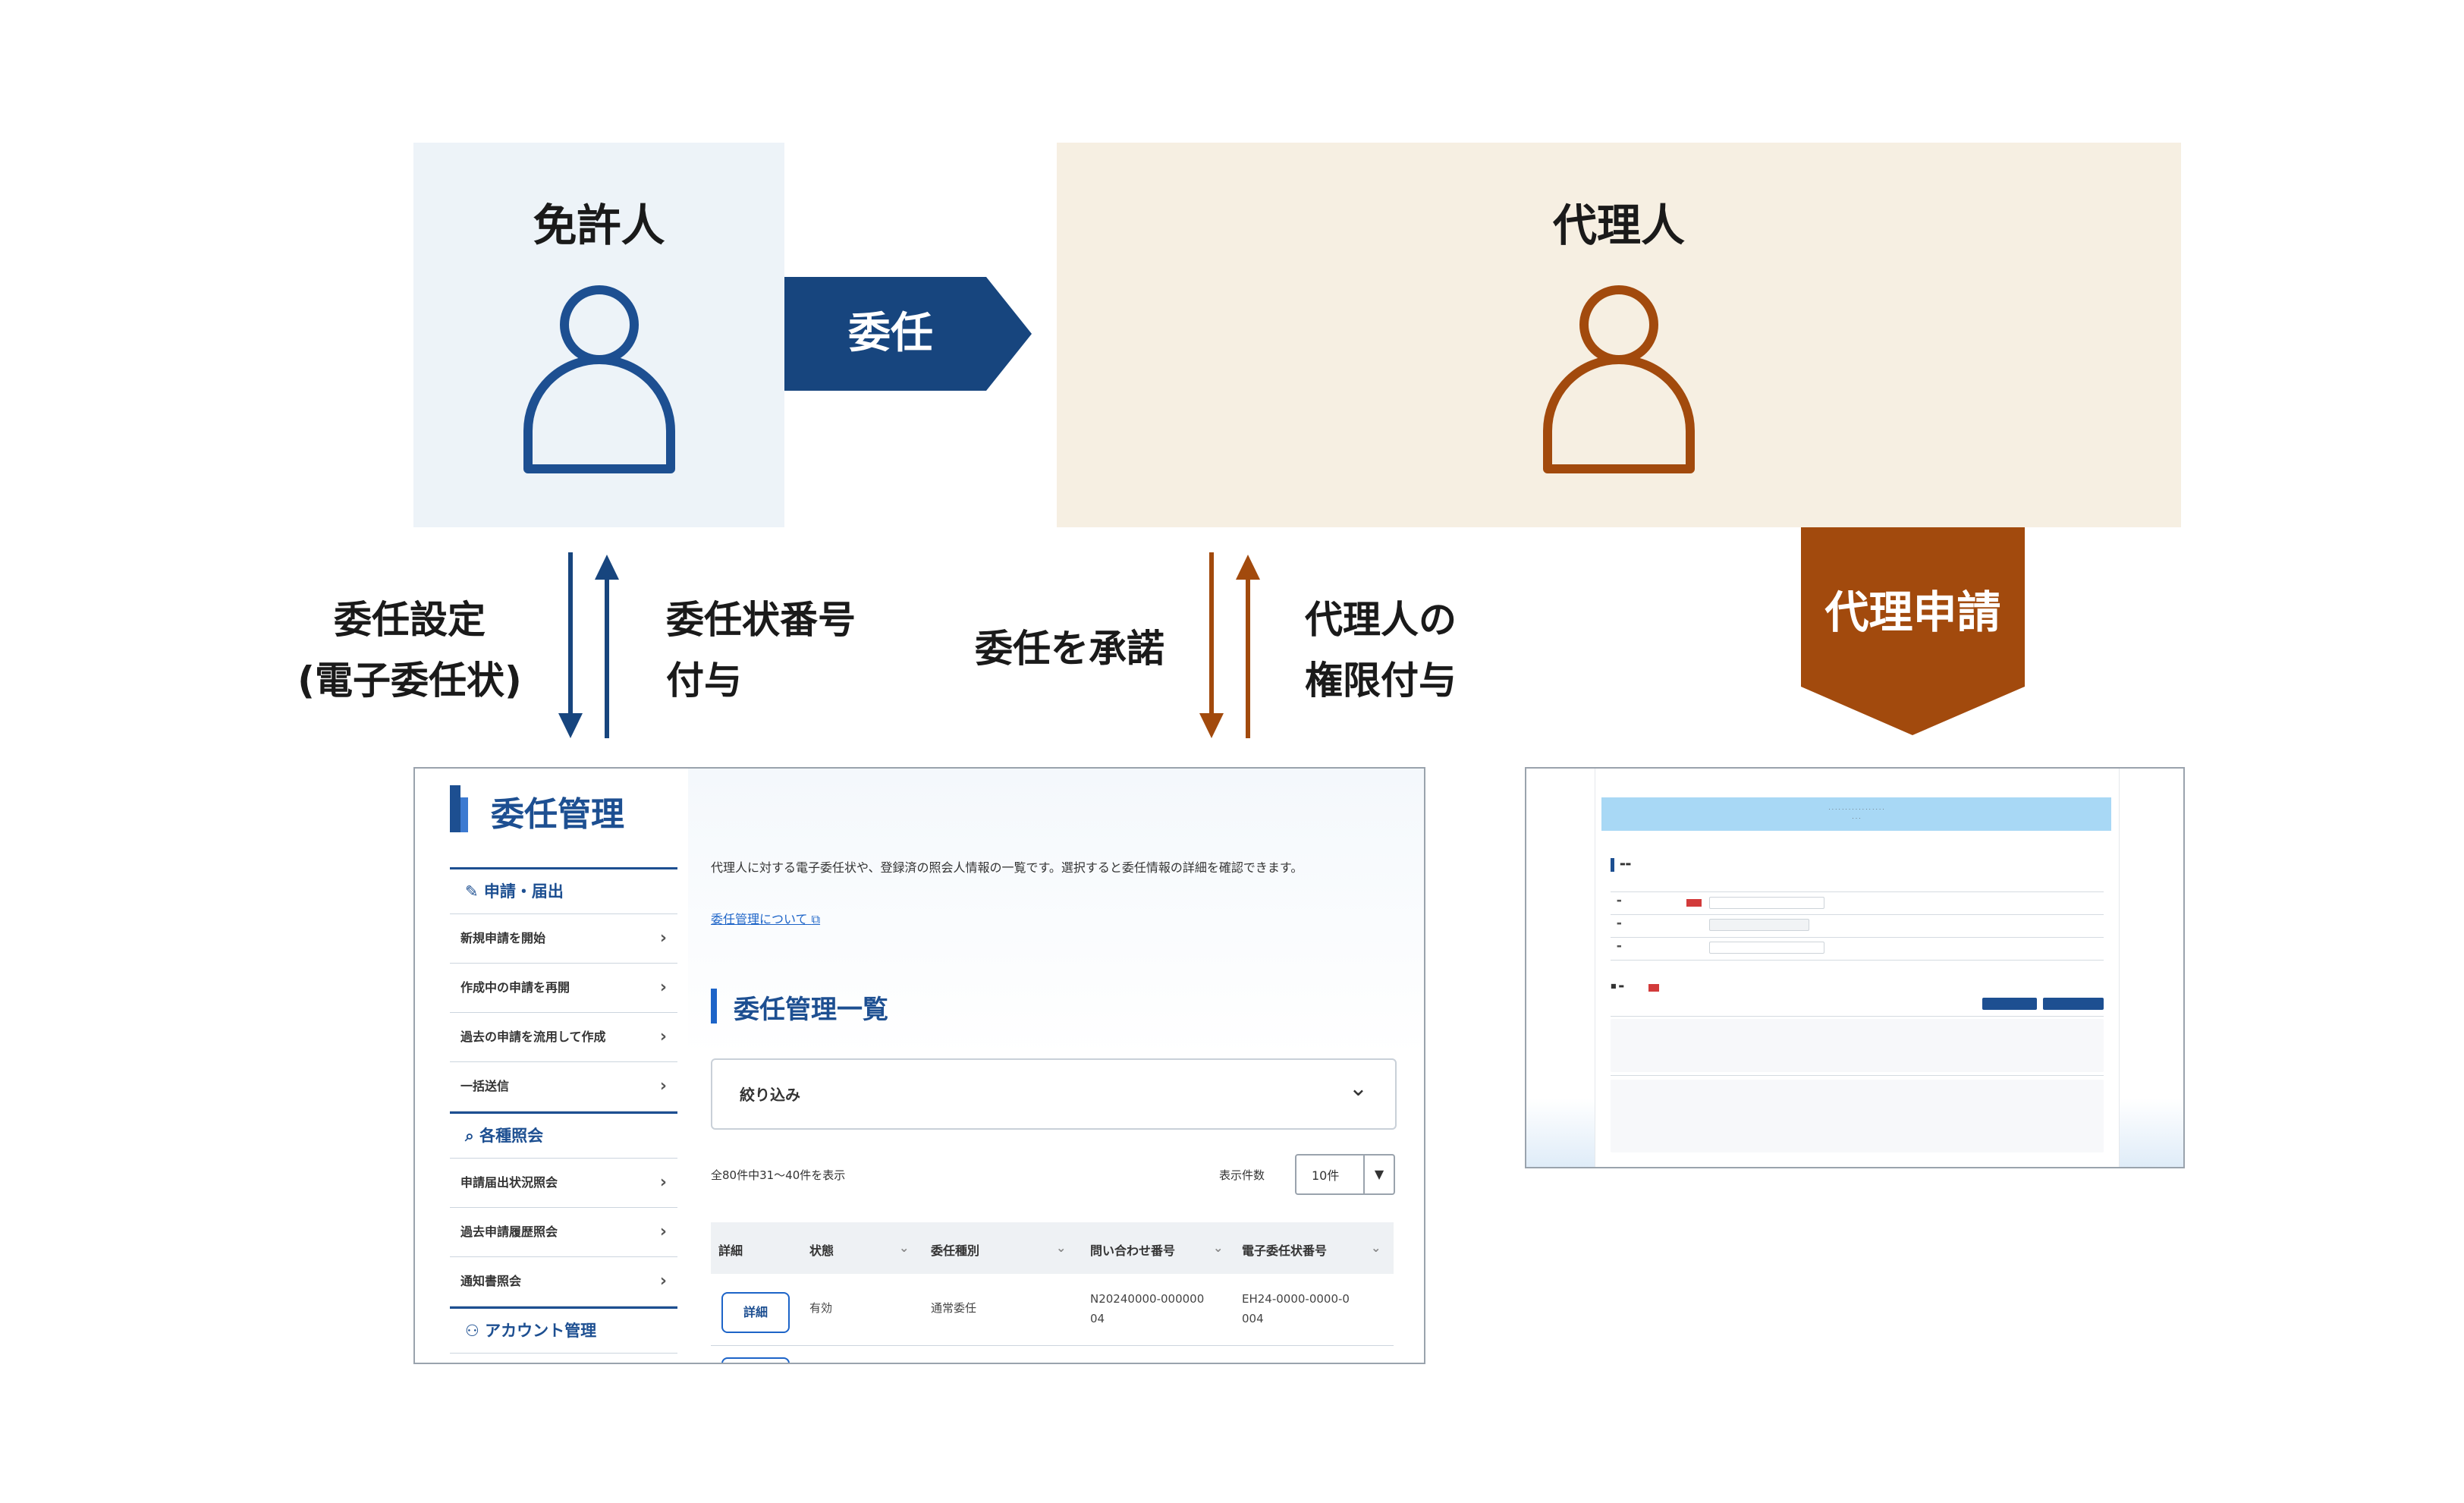  What do you see at coordinates (1857, 1116) in the screenshot?
I see `address-block` at bounding box center [1857, 1116].